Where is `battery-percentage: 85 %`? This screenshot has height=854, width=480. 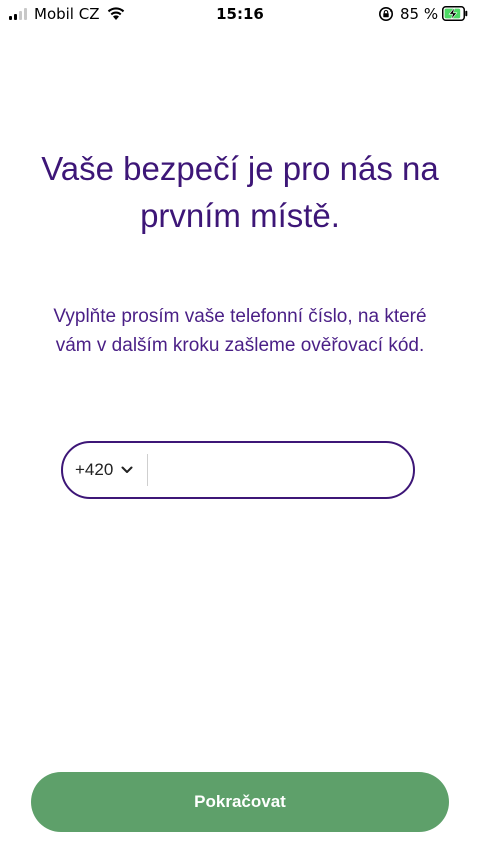 battery-percentage: 85 % is located at coordinates (419, 14).